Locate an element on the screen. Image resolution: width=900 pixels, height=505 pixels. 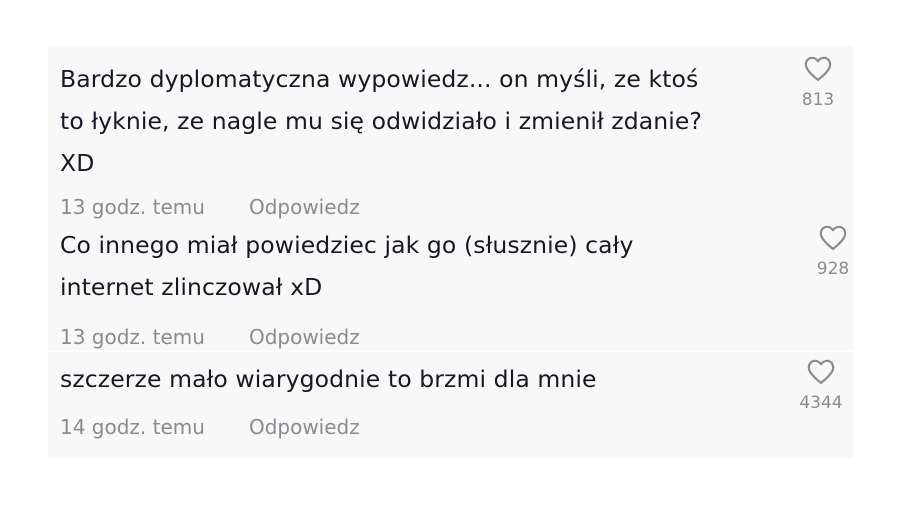
like-button: 928 is located at coordinates (833, 251).